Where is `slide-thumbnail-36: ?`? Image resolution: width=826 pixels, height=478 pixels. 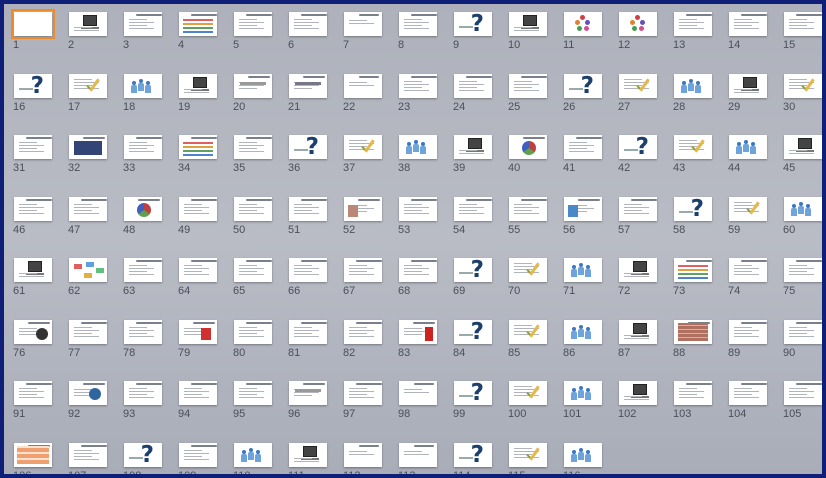 slide-thumbnail-36: ? is located at coordinates (308, 147).